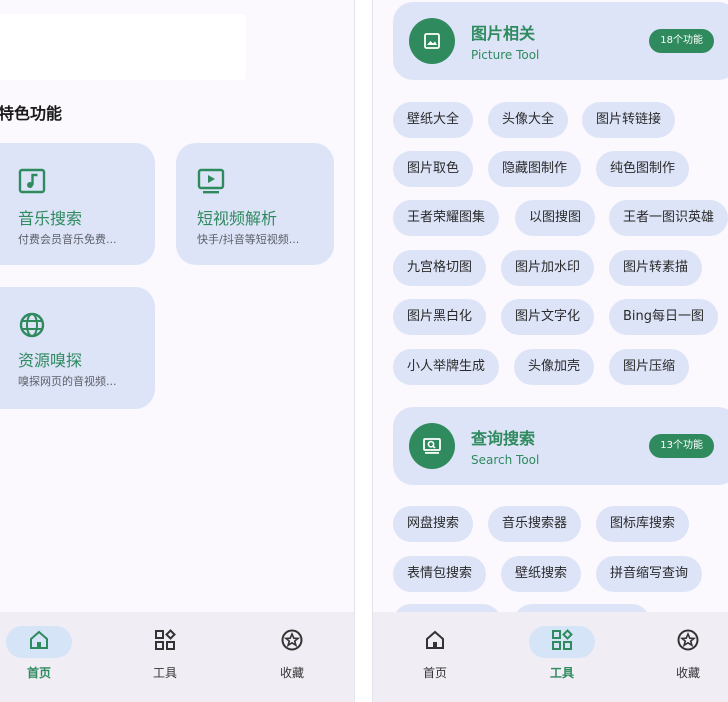  I want to click on tool-chip: 音乐搜索器, so click(535, 524).